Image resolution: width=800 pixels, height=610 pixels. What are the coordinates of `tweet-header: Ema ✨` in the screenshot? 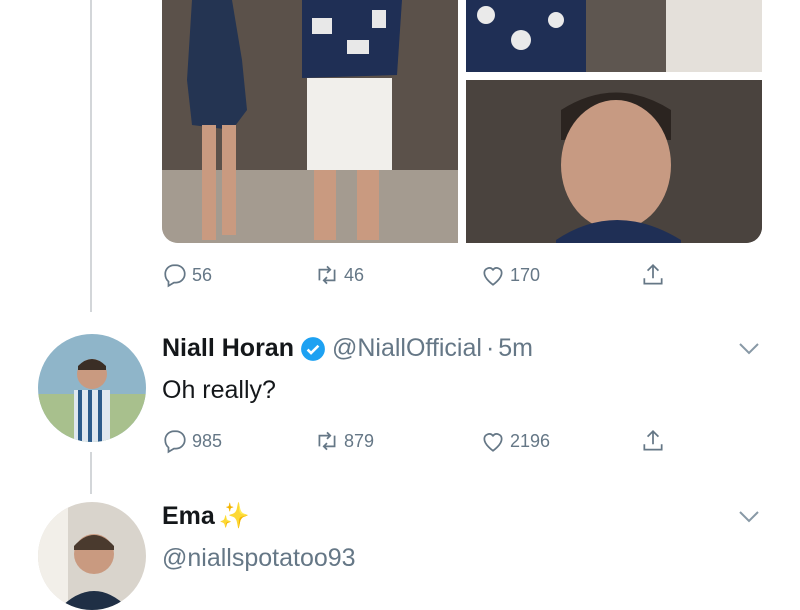 It's located at (206, 516).